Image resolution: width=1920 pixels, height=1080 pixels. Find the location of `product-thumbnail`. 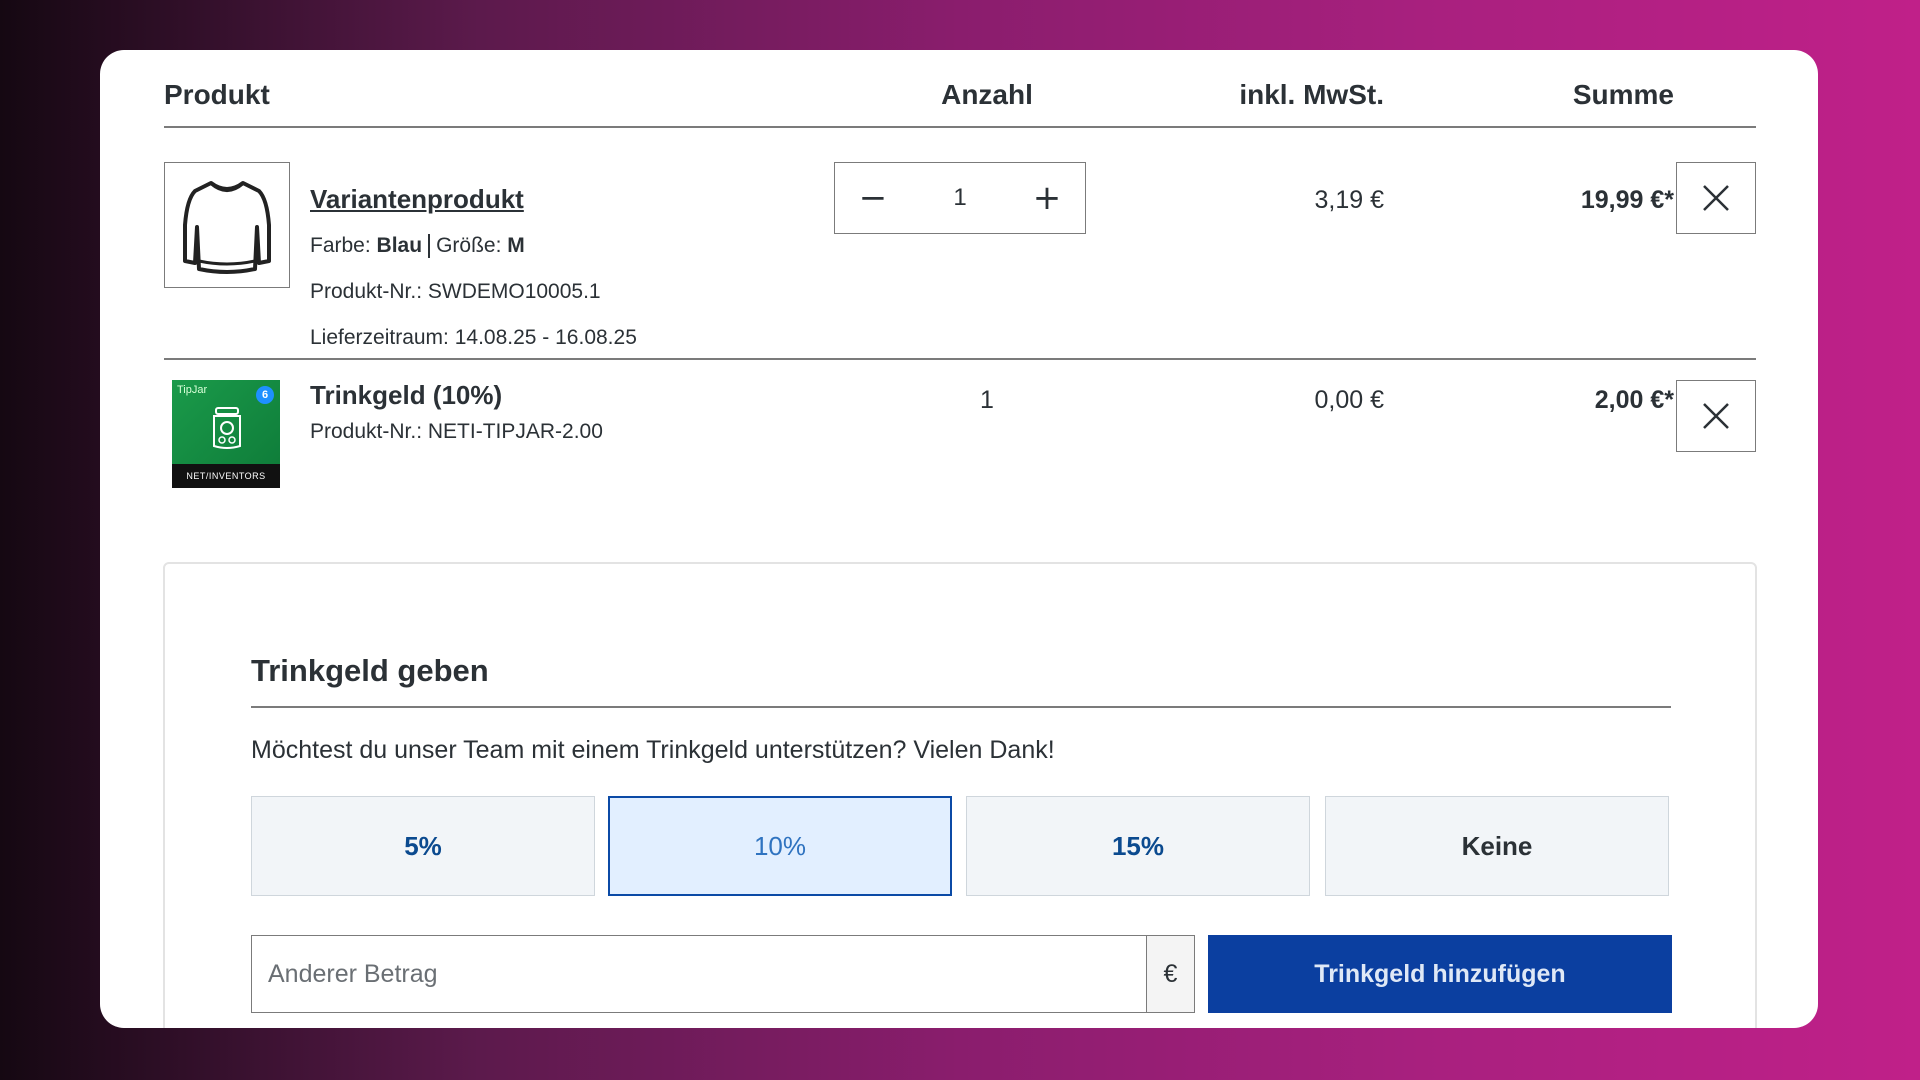

product-thumbnail is located at coordinates (227, 225).